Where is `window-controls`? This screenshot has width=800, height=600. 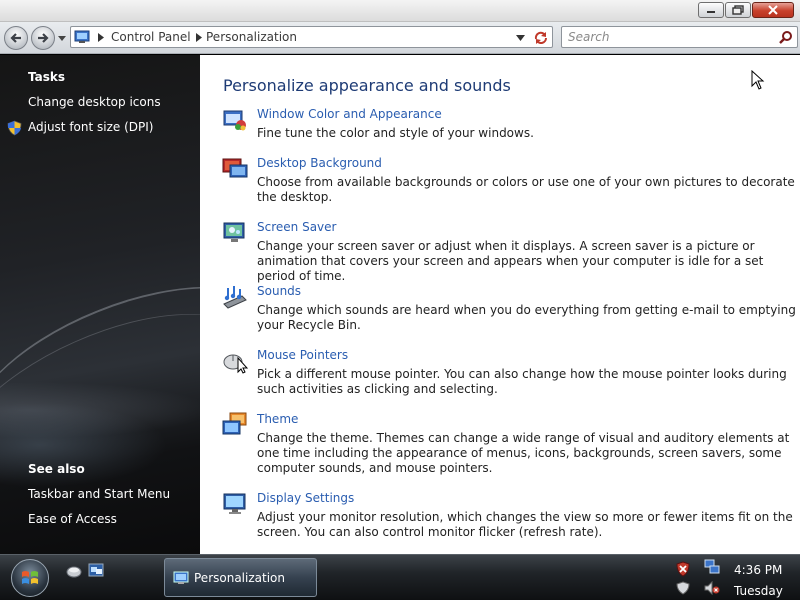
window-controls is located at coordinates (745, 10).